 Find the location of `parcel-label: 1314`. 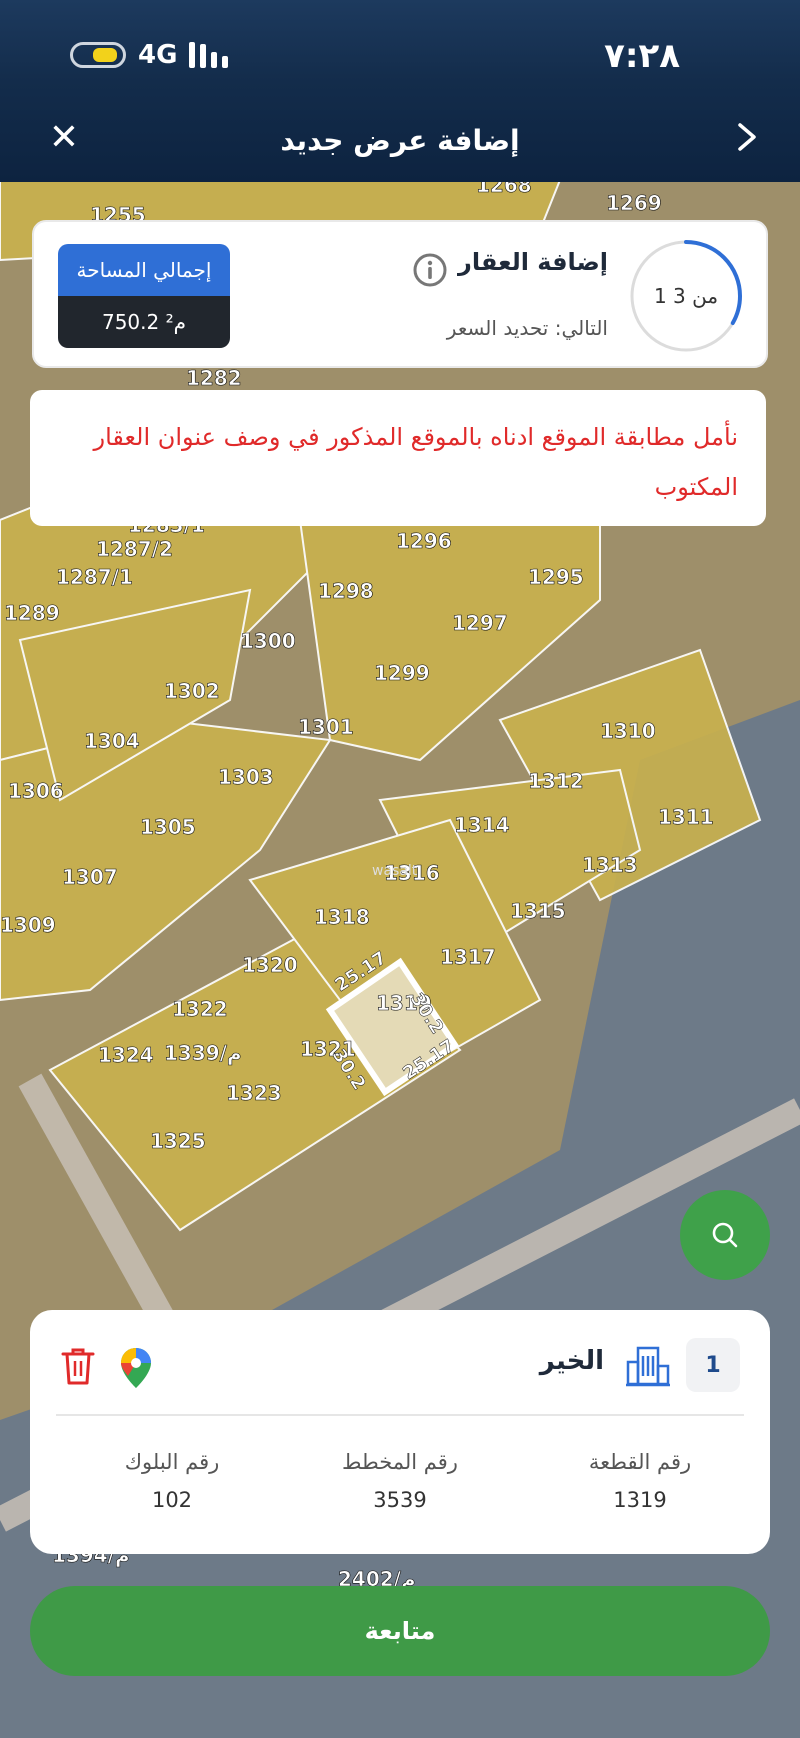

parcel-label: 1314 is located at coordinates (482, 825).